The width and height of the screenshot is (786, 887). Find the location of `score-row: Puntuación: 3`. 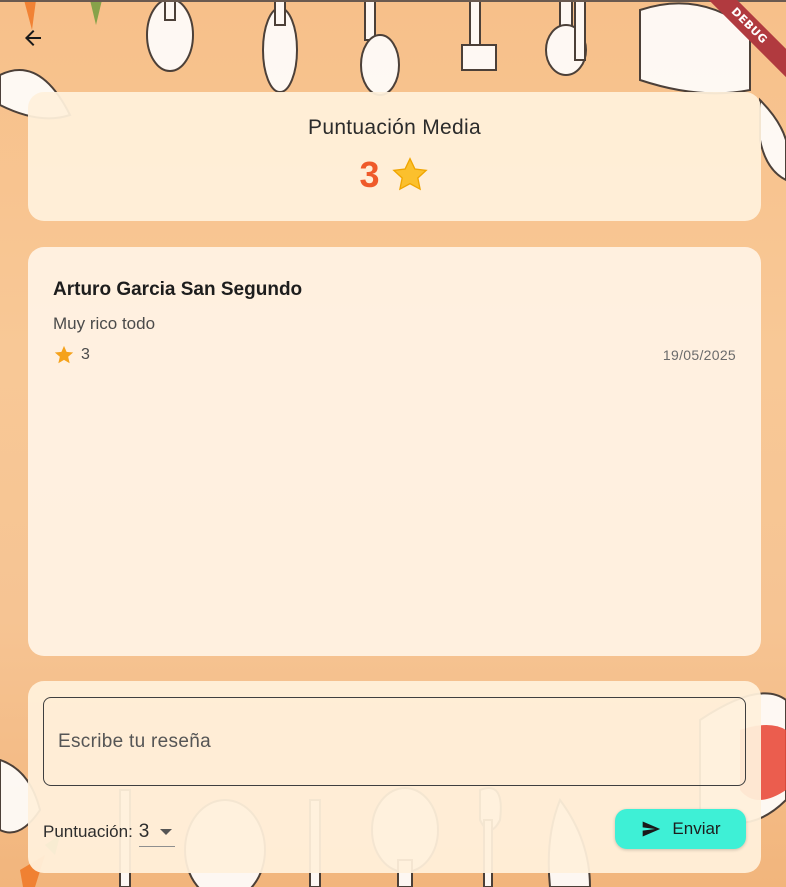

score-row: Puntuación: 3 is located at coordinates (109, 832).